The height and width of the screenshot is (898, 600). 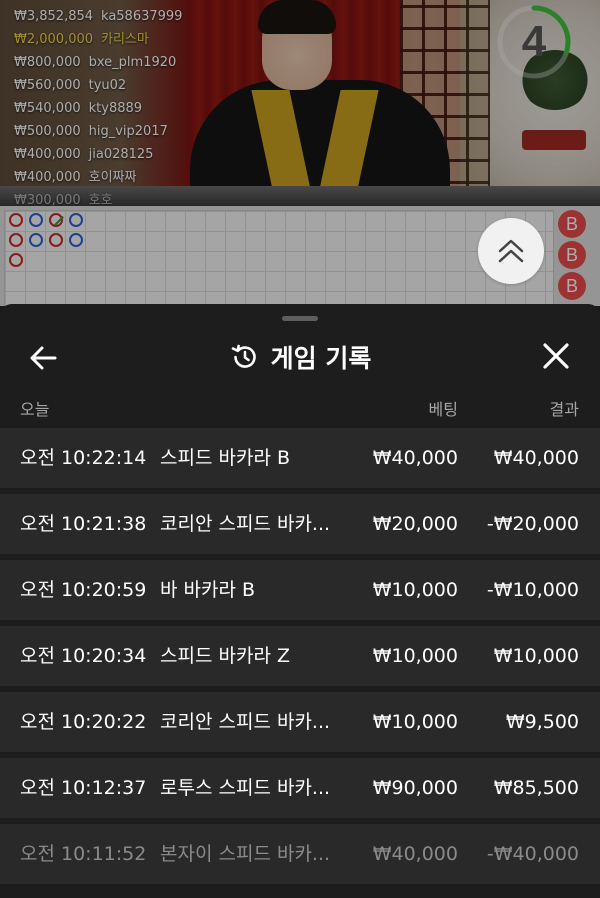 I want to click on column-date: 오늘, so click(x=35, y=409).